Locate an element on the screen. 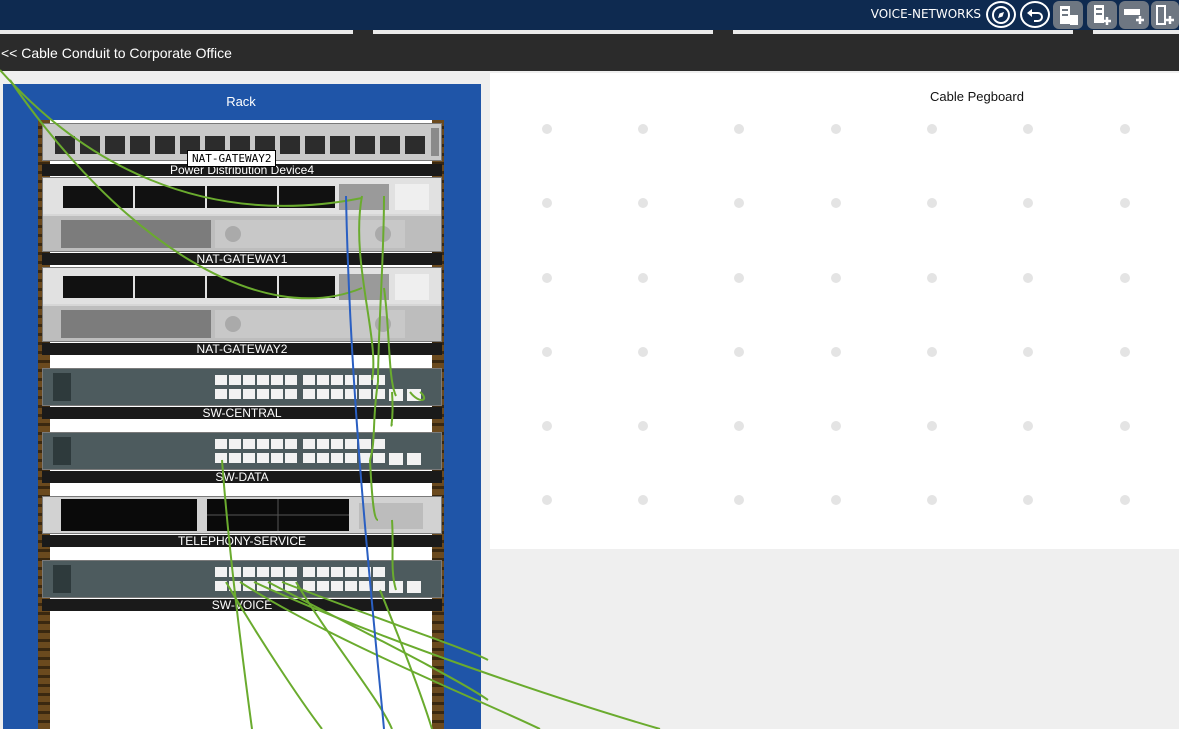 The width and height of the screenshot is (1179, 729). device-tooltip: NAT-GATEWAY2 is located at coordinates (232, 158).